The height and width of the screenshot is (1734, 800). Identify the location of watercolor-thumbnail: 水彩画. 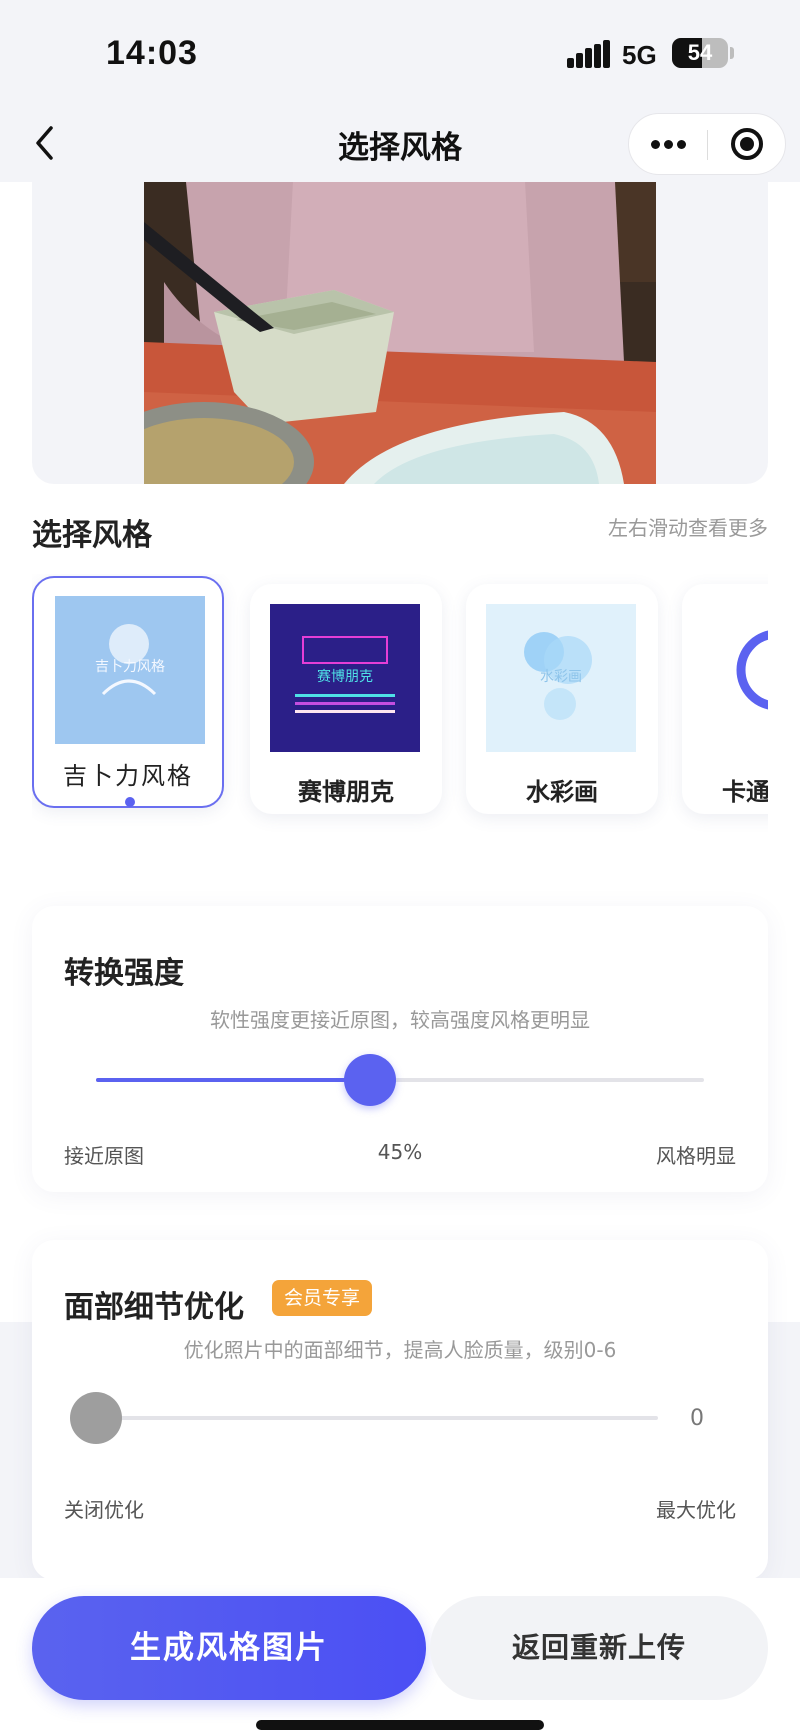
(561, 678).